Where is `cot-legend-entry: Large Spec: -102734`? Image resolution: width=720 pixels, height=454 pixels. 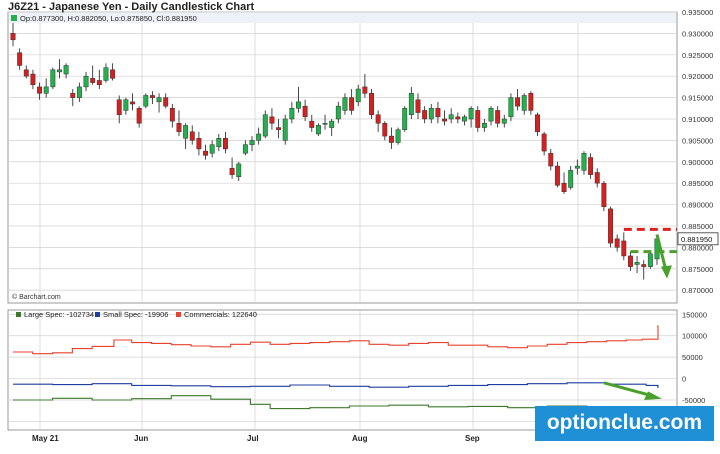
cot-legend-entry: Large Spec: -102734 is located at coordinates (59, 314).